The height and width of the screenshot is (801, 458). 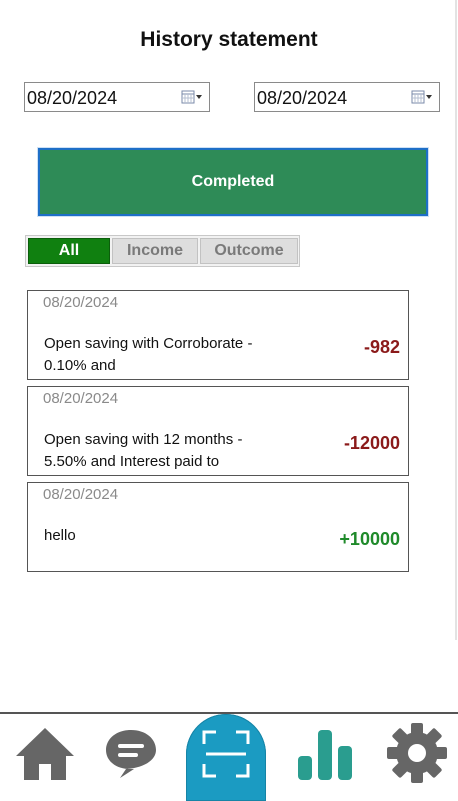 What do you see at coordinates (45, 754) in the screenshot?
I see `home-icon` at bounding box center [45, 754].